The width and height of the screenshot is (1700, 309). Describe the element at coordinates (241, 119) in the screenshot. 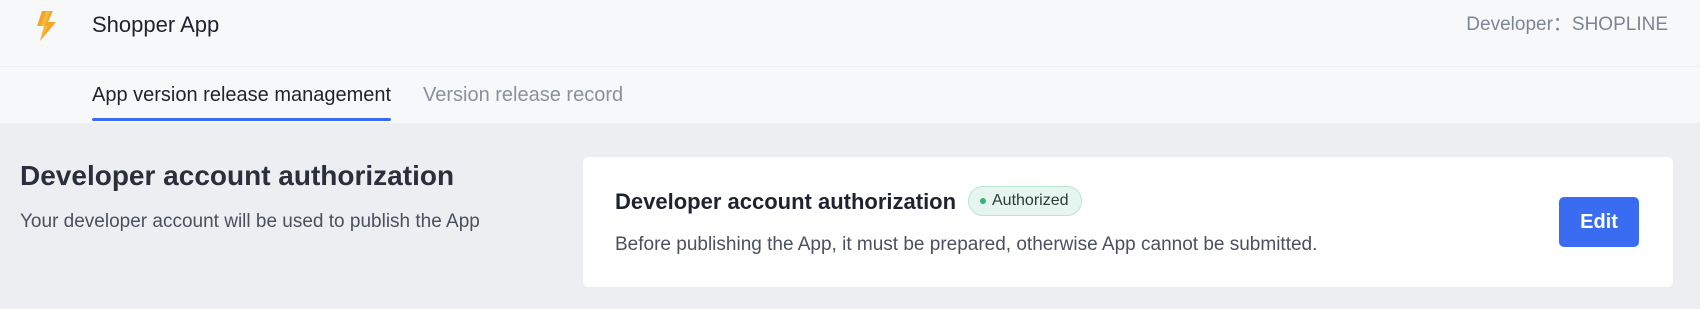

I see `active-tab-indicator` at that location.